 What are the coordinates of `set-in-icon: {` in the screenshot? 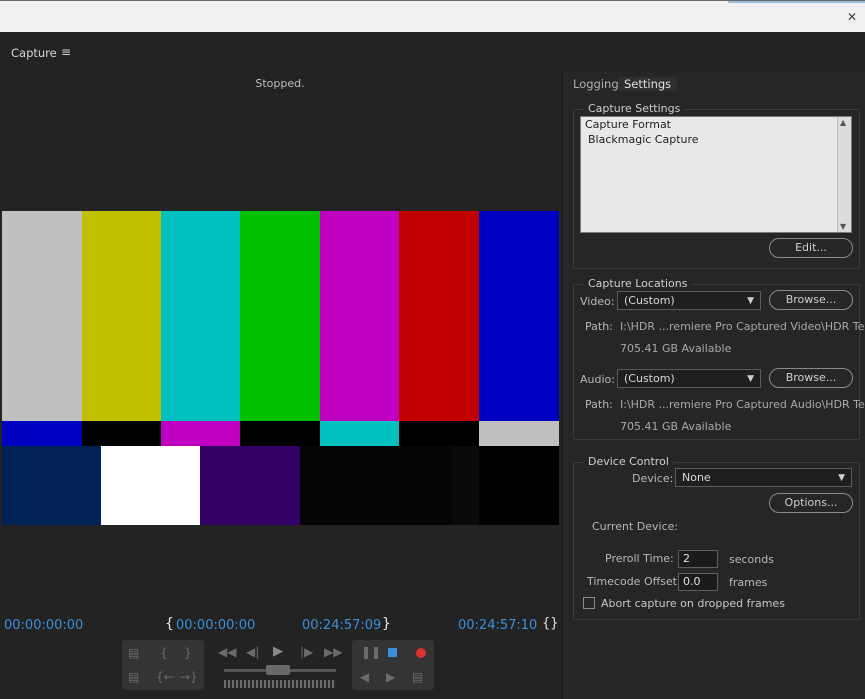 It's located at (164, 653).